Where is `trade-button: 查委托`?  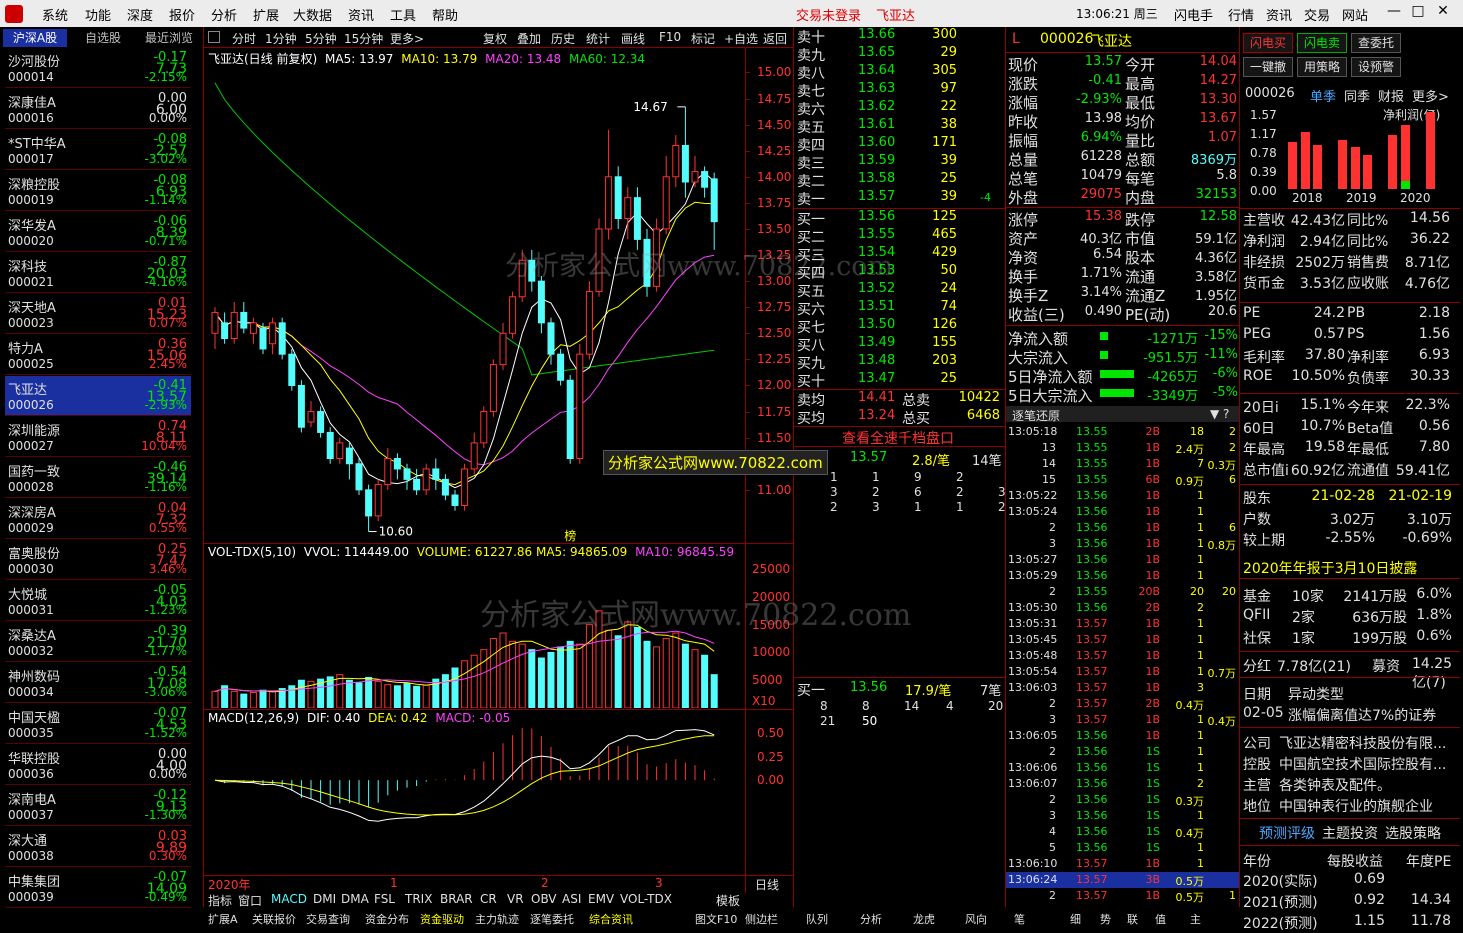 trade-button: 查委托 is located at coordinates (1376, 43).